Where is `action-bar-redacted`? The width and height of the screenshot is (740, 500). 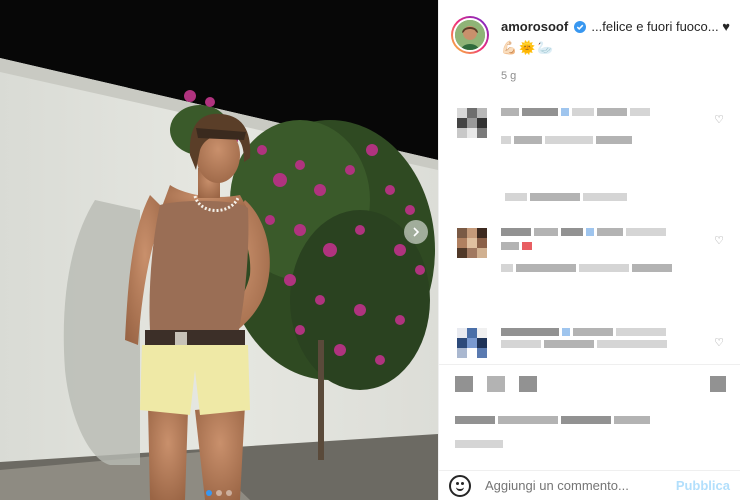 action-bar-redacted is located at coordinates (496, 384).